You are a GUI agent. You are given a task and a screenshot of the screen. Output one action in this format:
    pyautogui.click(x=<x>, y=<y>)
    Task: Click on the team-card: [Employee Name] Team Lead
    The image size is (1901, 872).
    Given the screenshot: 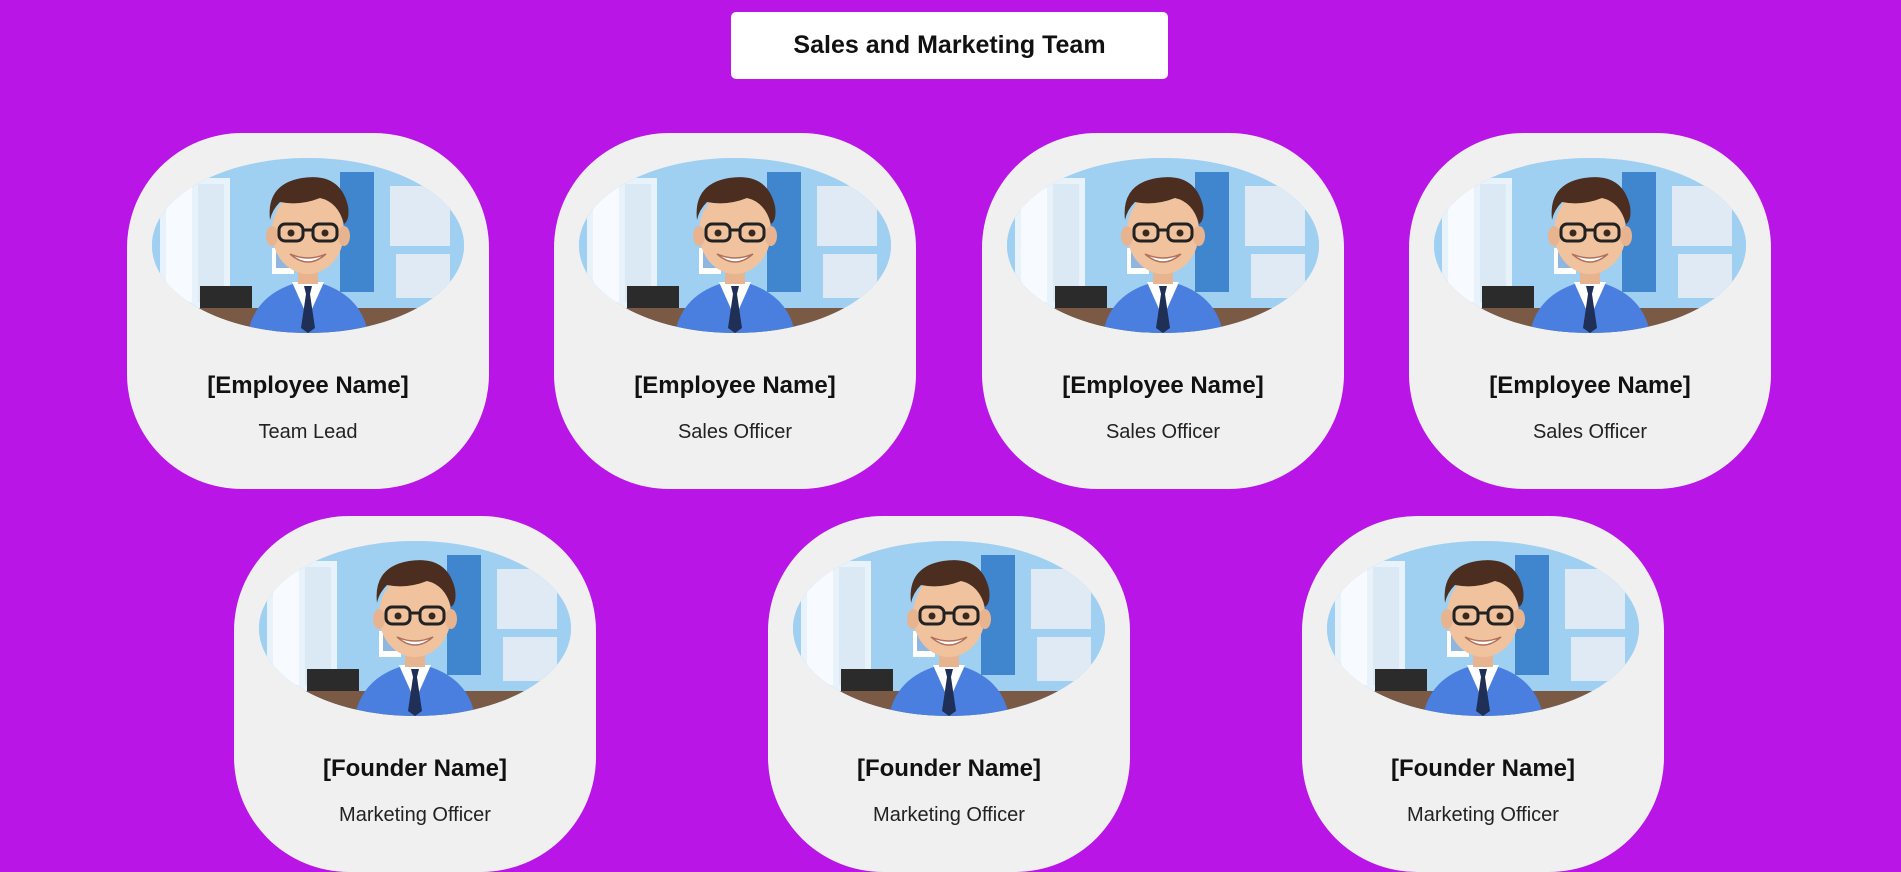 What is the action you would take?
    pyautogui.click(x=308, y=311)
    